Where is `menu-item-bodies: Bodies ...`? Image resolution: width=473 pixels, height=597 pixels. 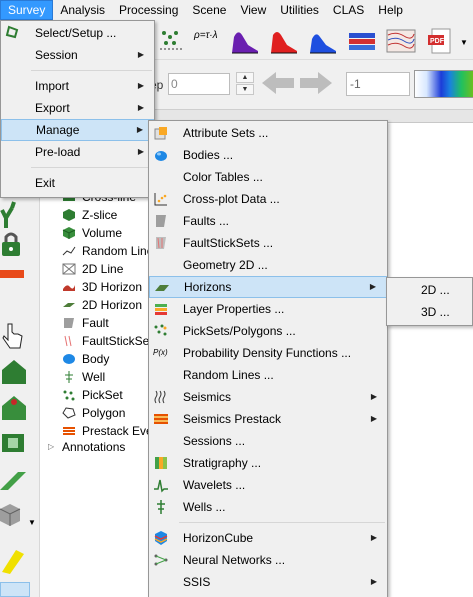 menu-item-bodies: Bodies ... is located at coordinates (268, 155).